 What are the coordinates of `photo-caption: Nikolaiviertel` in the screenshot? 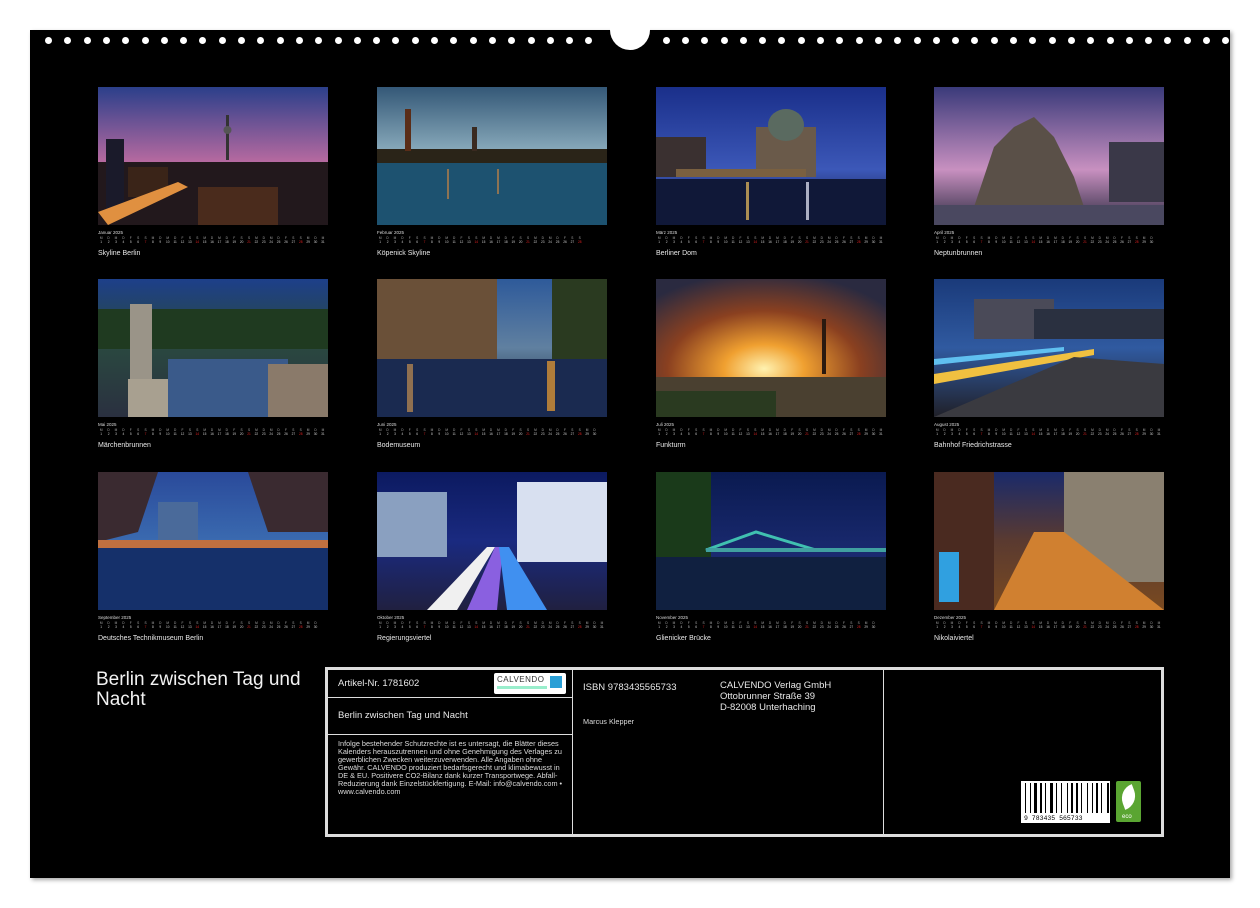 It's located at (954, 638).